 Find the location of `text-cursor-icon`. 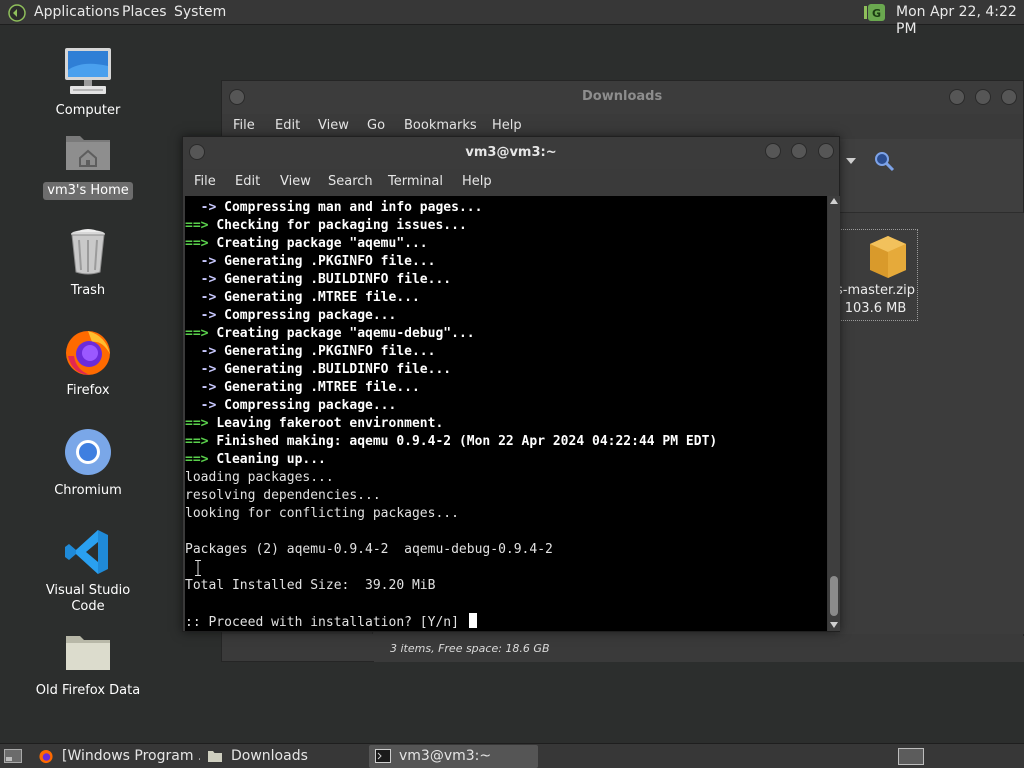

text-cursor-icon is located at coordinates (198, 568).